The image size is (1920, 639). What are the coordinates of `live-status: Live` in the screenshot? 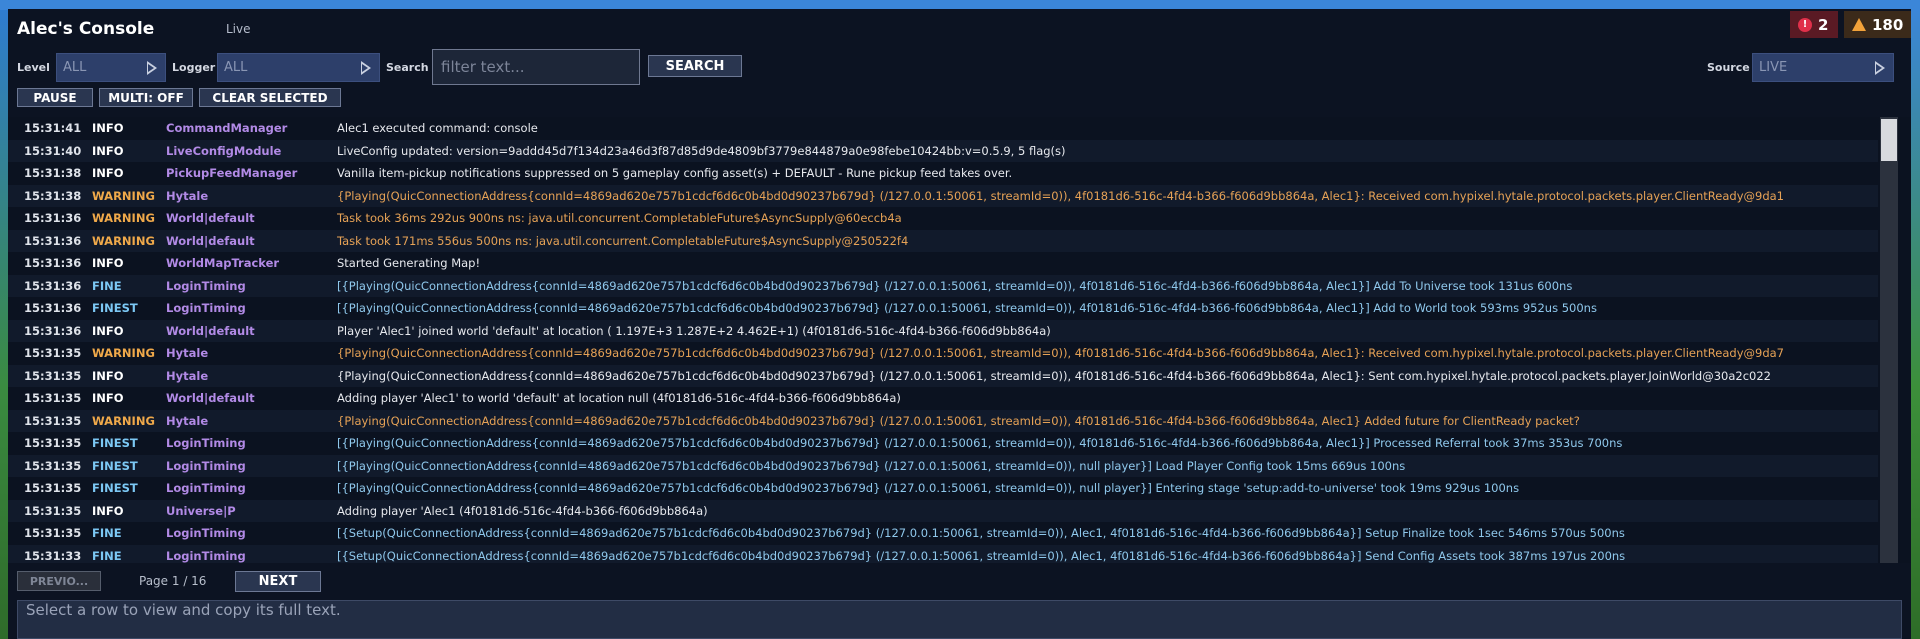 It's located at (238, 29).